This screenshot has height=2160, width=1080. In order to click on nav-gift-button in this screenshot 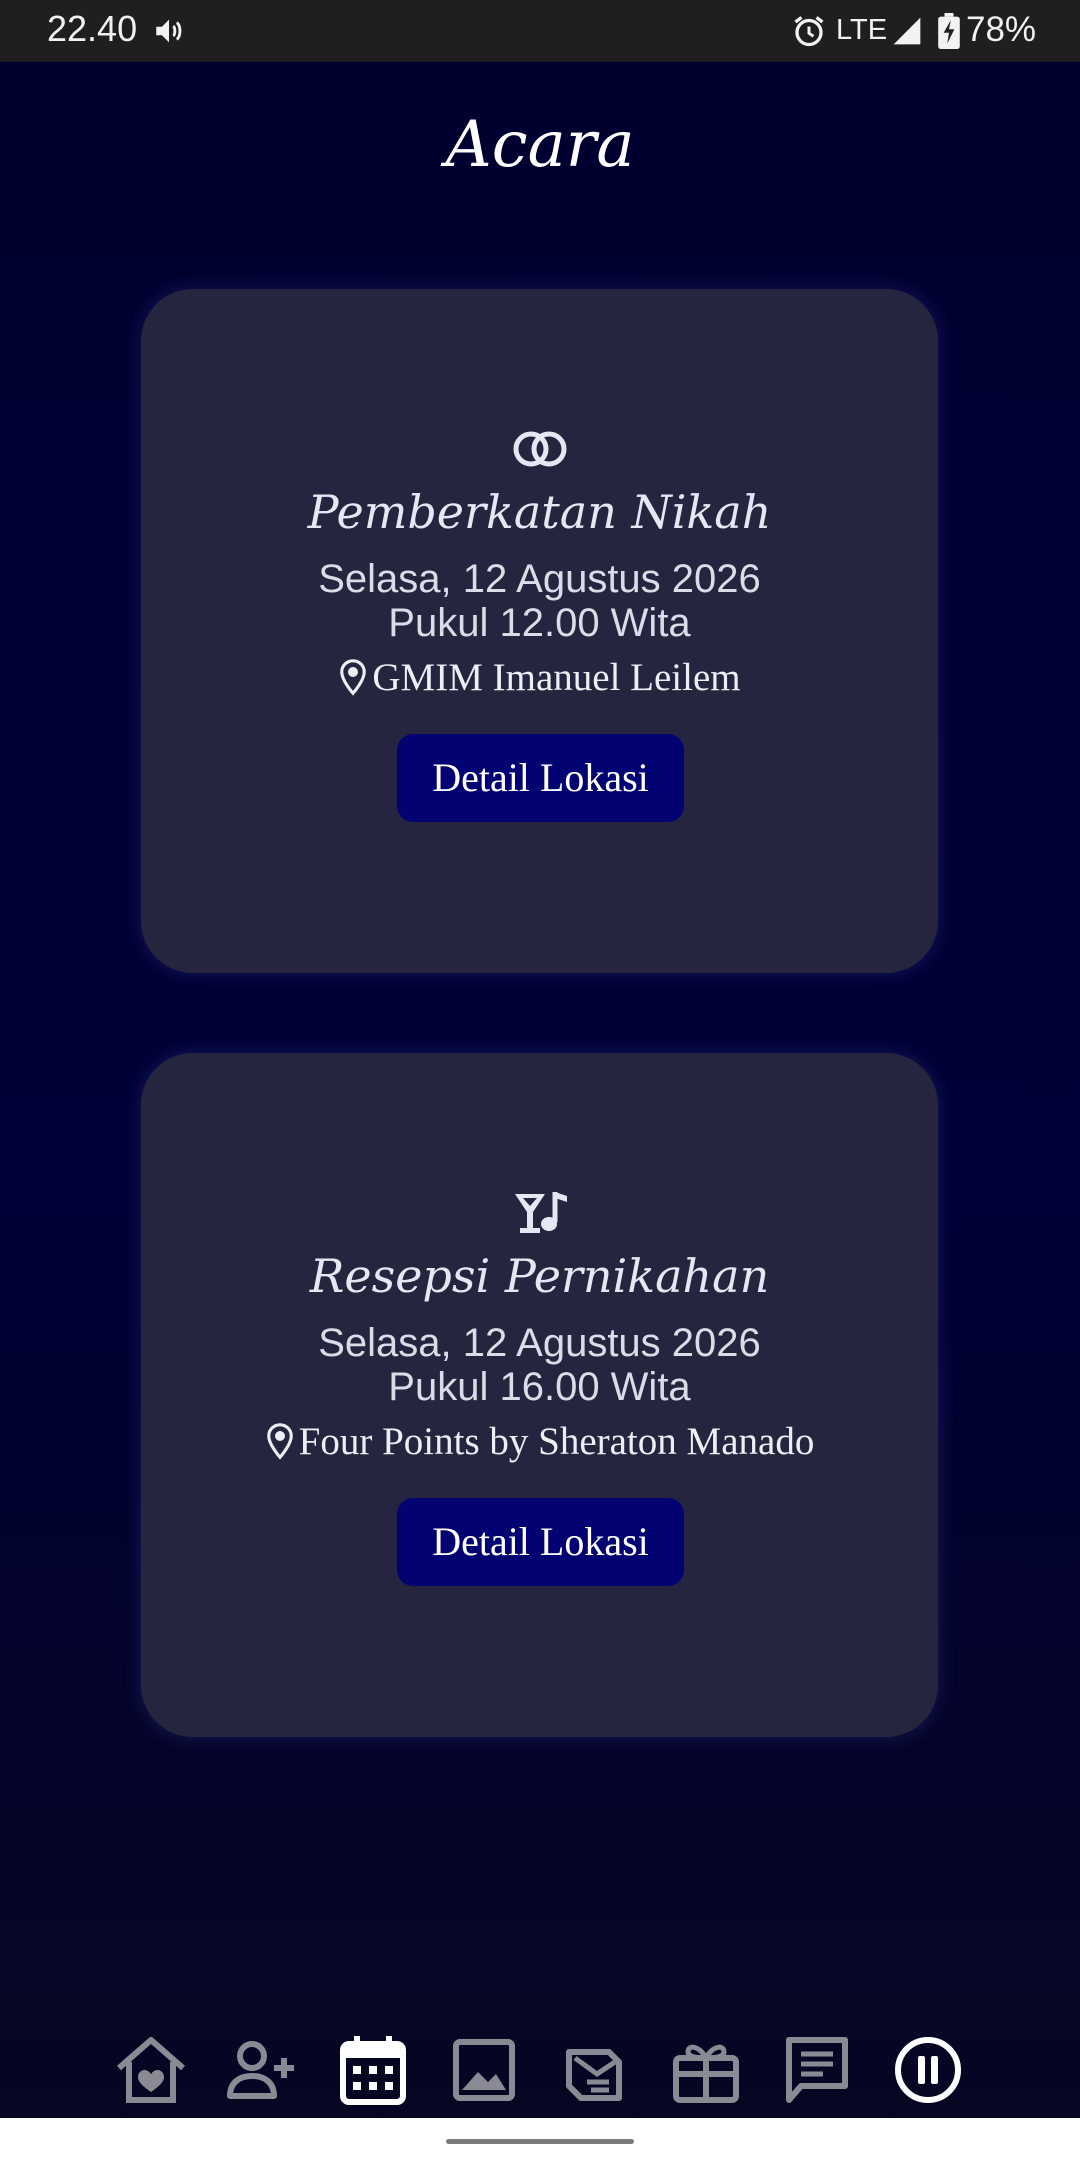, I will do `click(706, 2070)`.